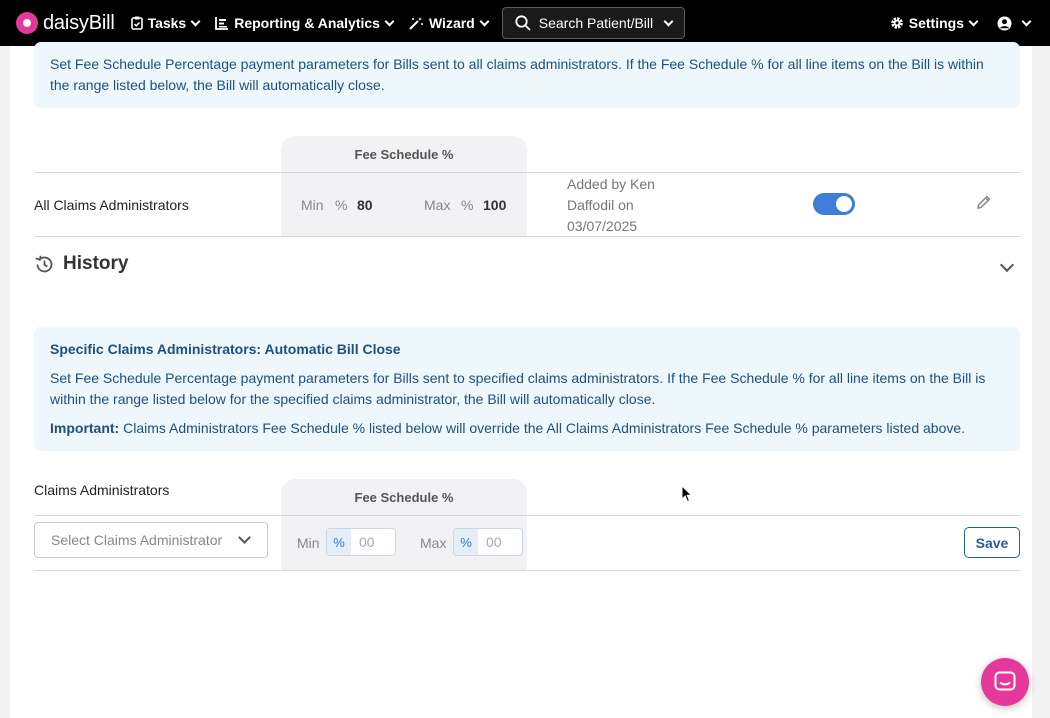 Image resolution: width=1050 pixels, height=718 pixels. I want to click on gear-icon, so click(896, 23).